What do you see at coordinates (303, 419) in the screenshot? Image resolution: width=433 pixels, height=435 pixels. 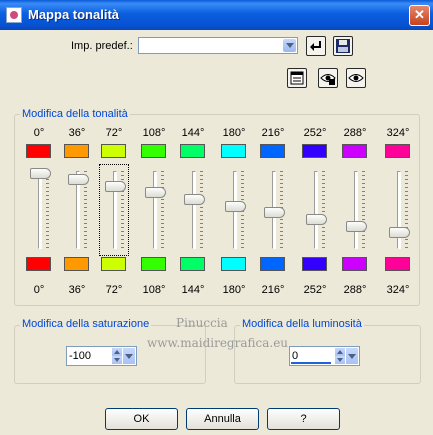 I see `help-button: ?` at bounding box center [303, 419].